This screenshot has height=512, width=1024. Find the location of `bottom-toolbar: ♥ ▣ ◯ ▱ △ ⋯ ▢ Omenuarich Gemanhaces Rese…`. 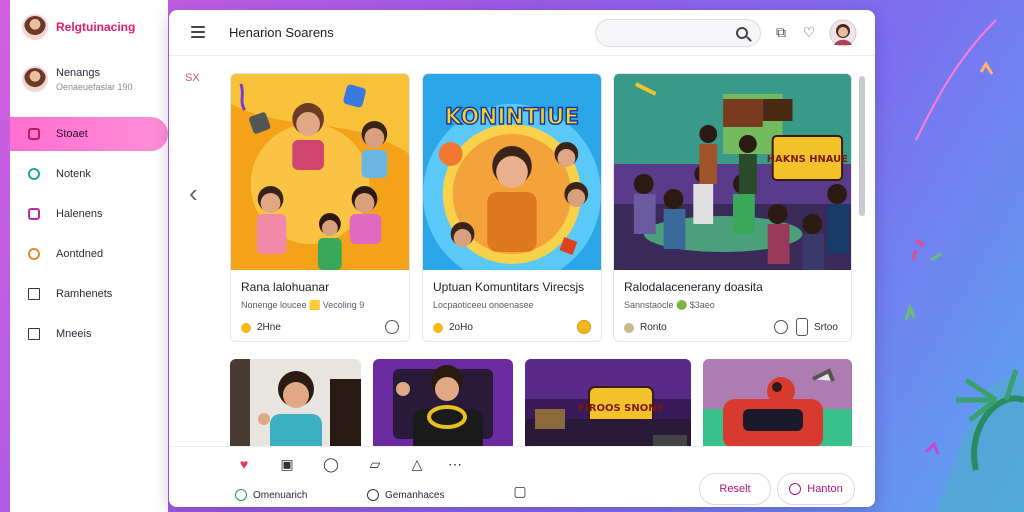

bottom-toolbar: ♥ ▣ ◯ ▱ △ ⋯ ▢ Omenuarich Gemanhaces Rese… is located at coordinates (522, 476).